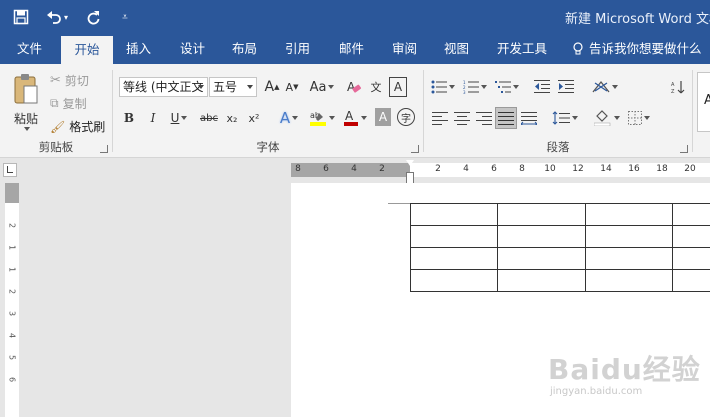 This screenshot has width=710, height=417. What do you see at coordinates (462, 118) in the screenshot?
I see `align-center-button` at bounding box center [462, 118].